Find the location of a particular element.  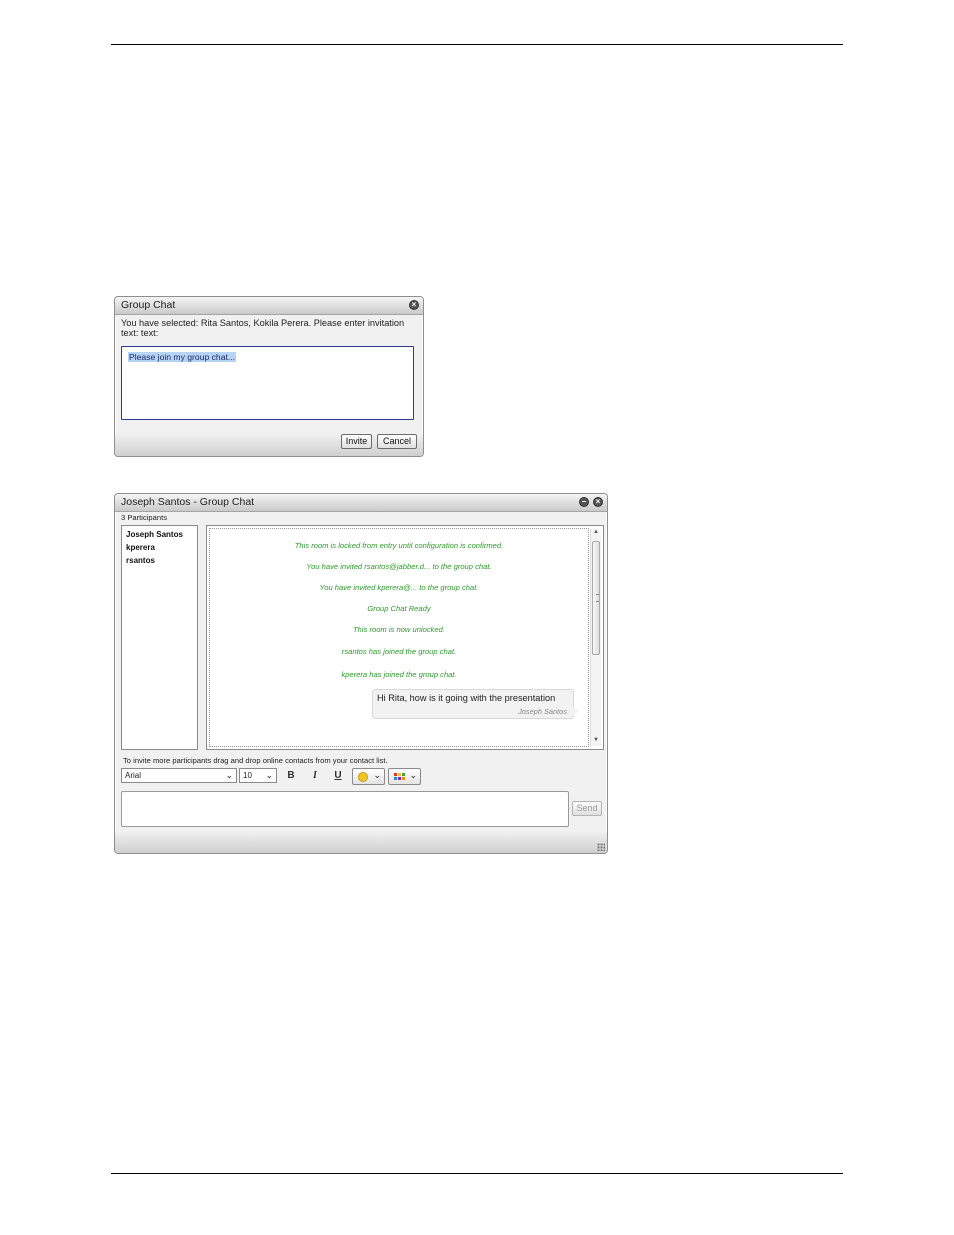

font-size-select: 10 ⌄ is located at coordinates (258, 775).